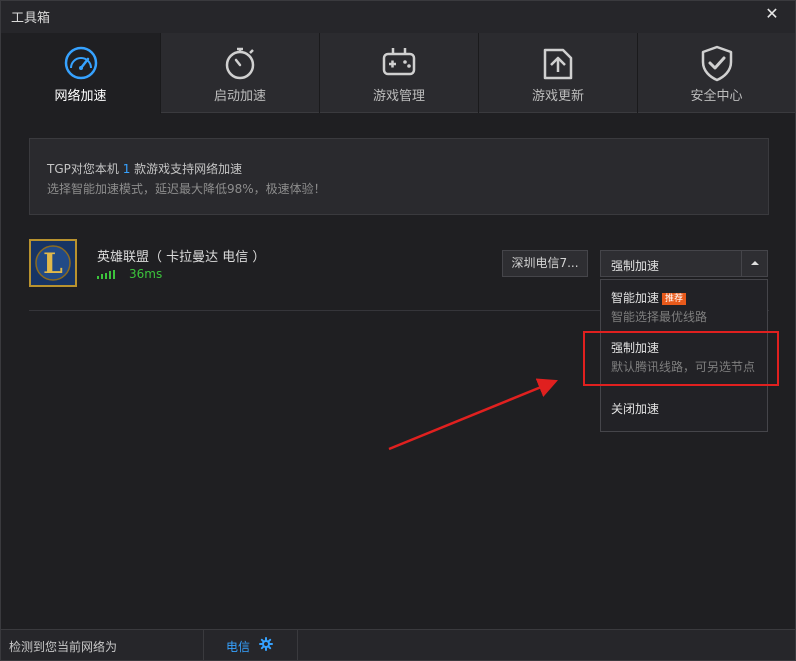  I want to click on title-bar: 工具箱 ✕, so click(398, 17).